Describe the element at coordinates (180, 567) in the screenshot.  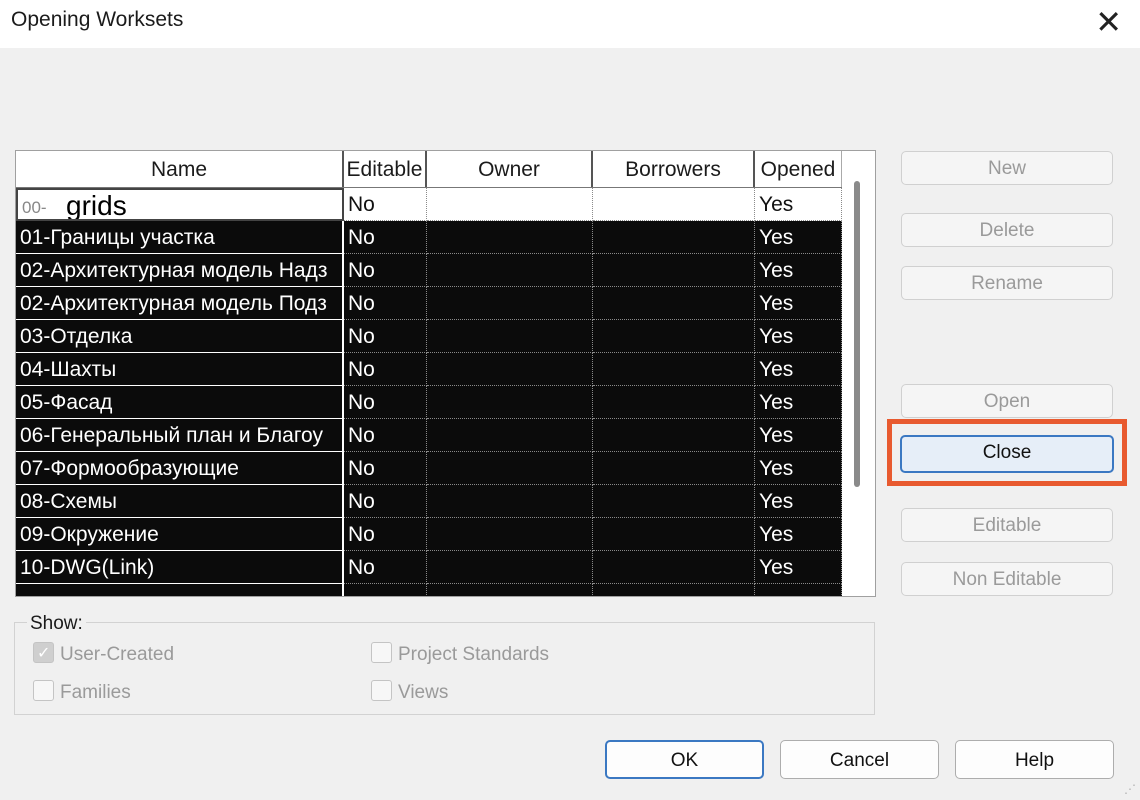
I see `name-cell: 10-DWG(Link)` at that location.